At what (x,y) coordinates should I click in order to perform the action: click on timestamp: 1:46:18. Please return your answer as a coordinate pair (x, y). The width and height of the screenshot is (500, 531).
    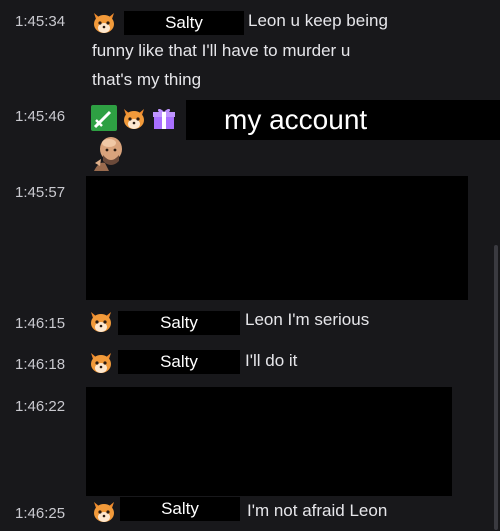
    Looking at the image, I should click on (40, 364).